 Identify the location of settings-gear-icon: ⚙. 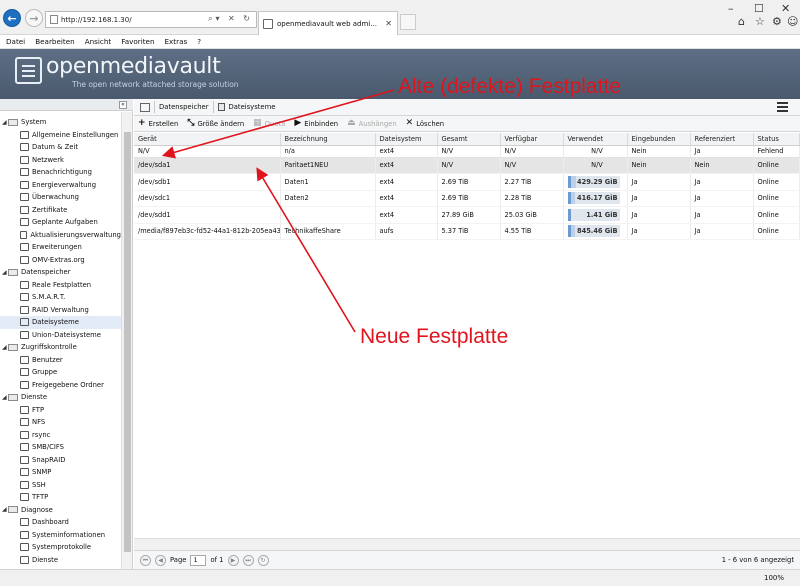
(777, 21).